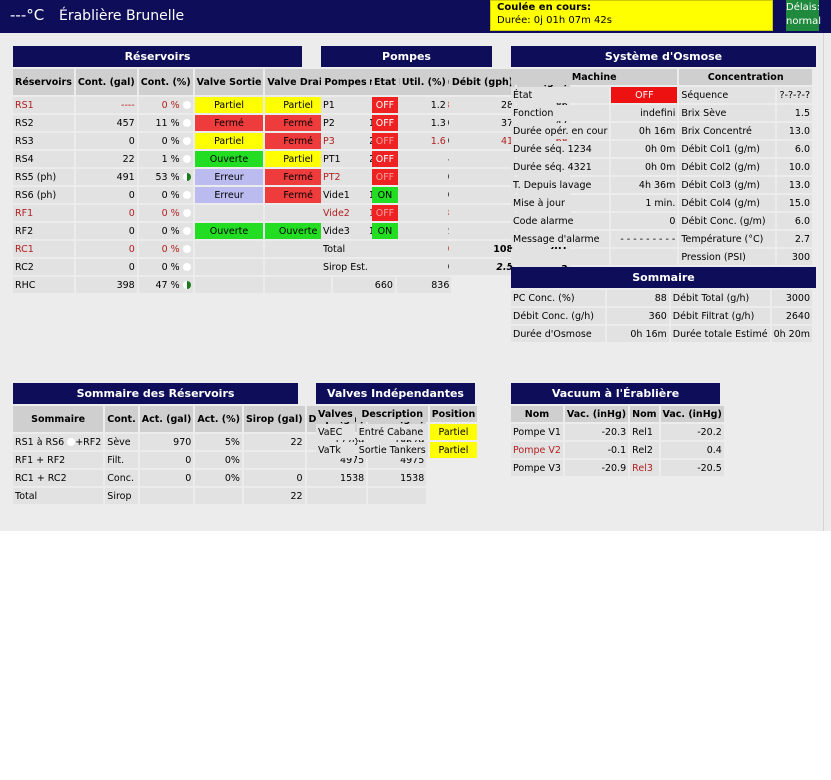  What do you see at coordinates (638, 316) in the screenshot?
I see `osmose-sommaire-value: 360` at bounding box center [638, 316].